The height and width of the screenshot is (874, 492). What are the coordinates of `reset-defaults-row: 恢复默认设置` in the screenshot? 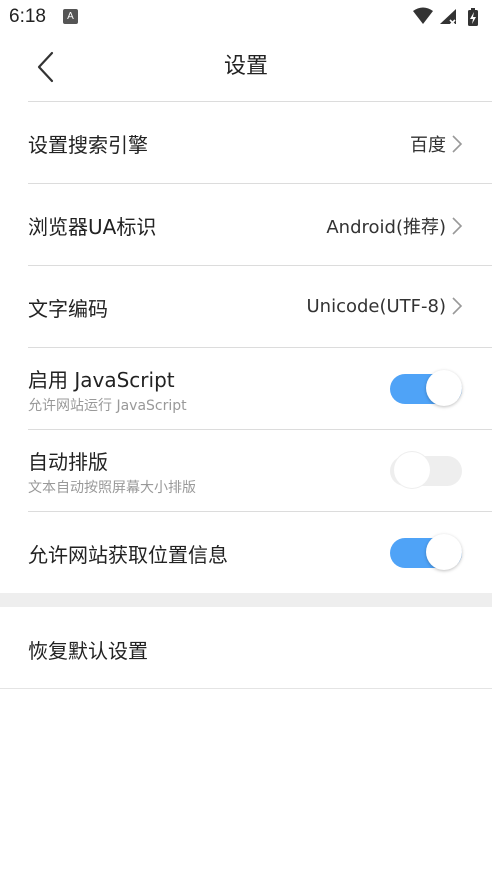 It's located at (246, 648).